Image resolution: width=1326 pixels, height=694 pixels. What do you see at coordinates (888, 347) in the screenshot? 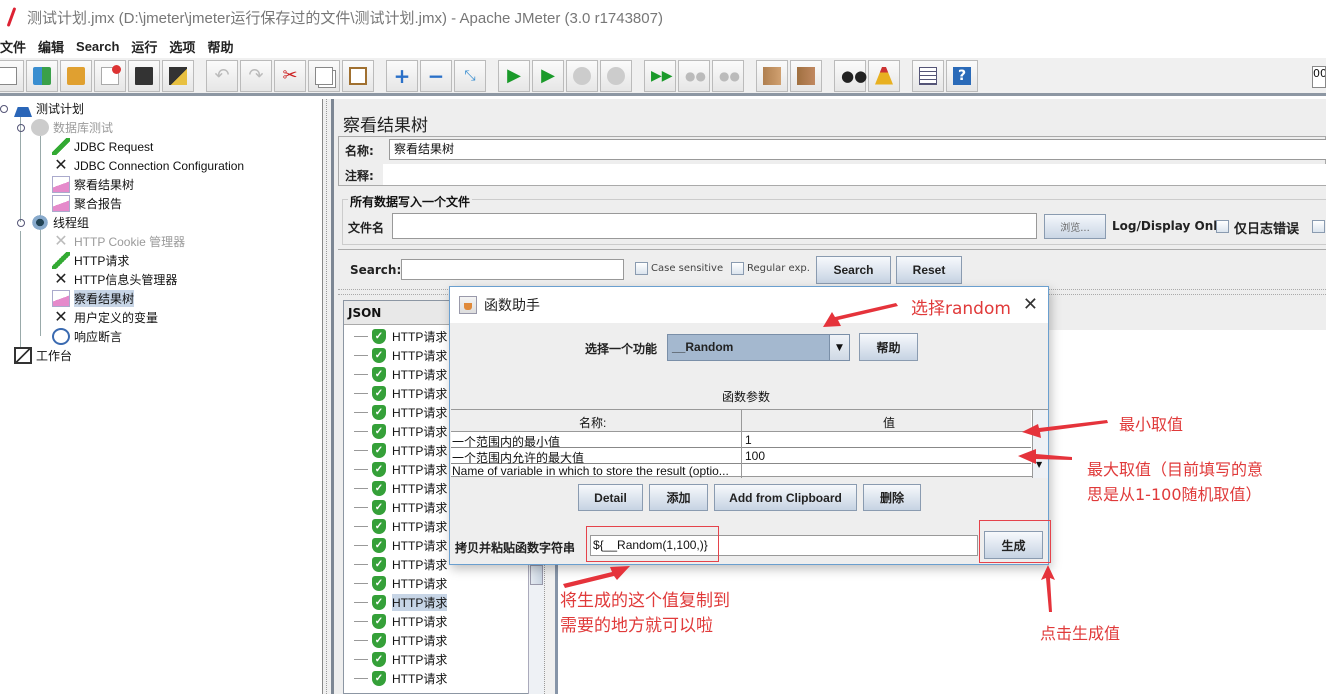
I see `function-help-button: 帮助` at bounding box center [888, 347].